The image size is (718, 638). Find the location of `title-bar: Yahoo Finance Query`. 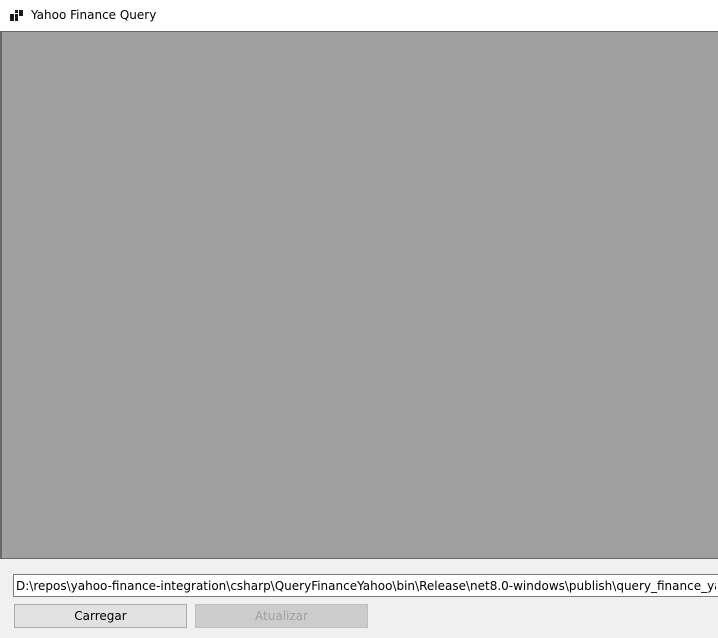

title-bar: Yahoo Finance Query is located at coordinates (359, 15).